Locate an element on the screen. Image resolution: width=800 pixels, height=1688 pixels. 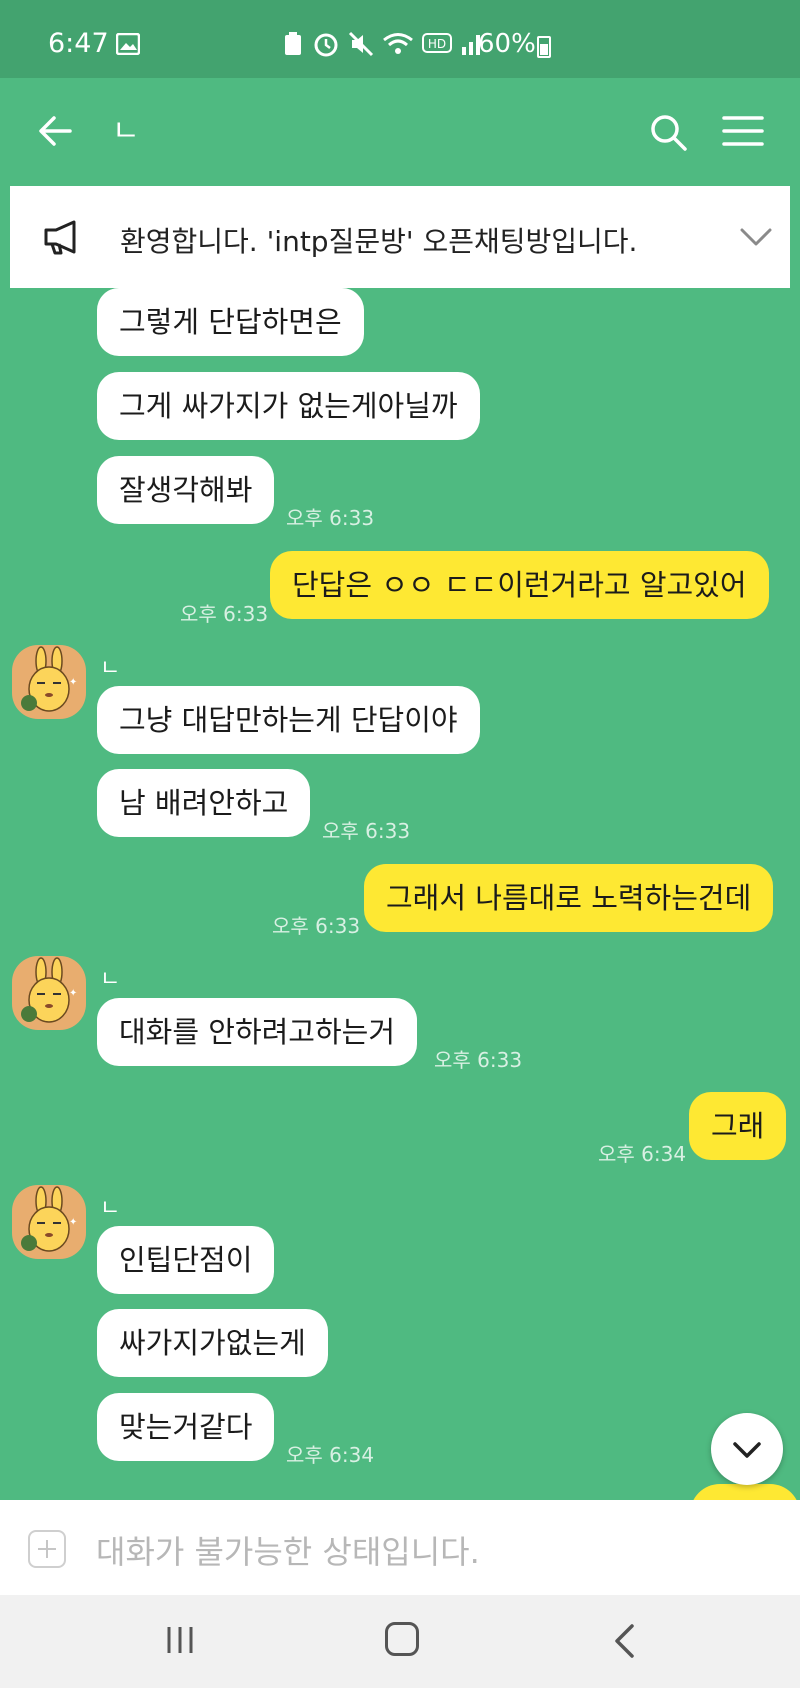
back-icon is located at coordinates (624, 1641).